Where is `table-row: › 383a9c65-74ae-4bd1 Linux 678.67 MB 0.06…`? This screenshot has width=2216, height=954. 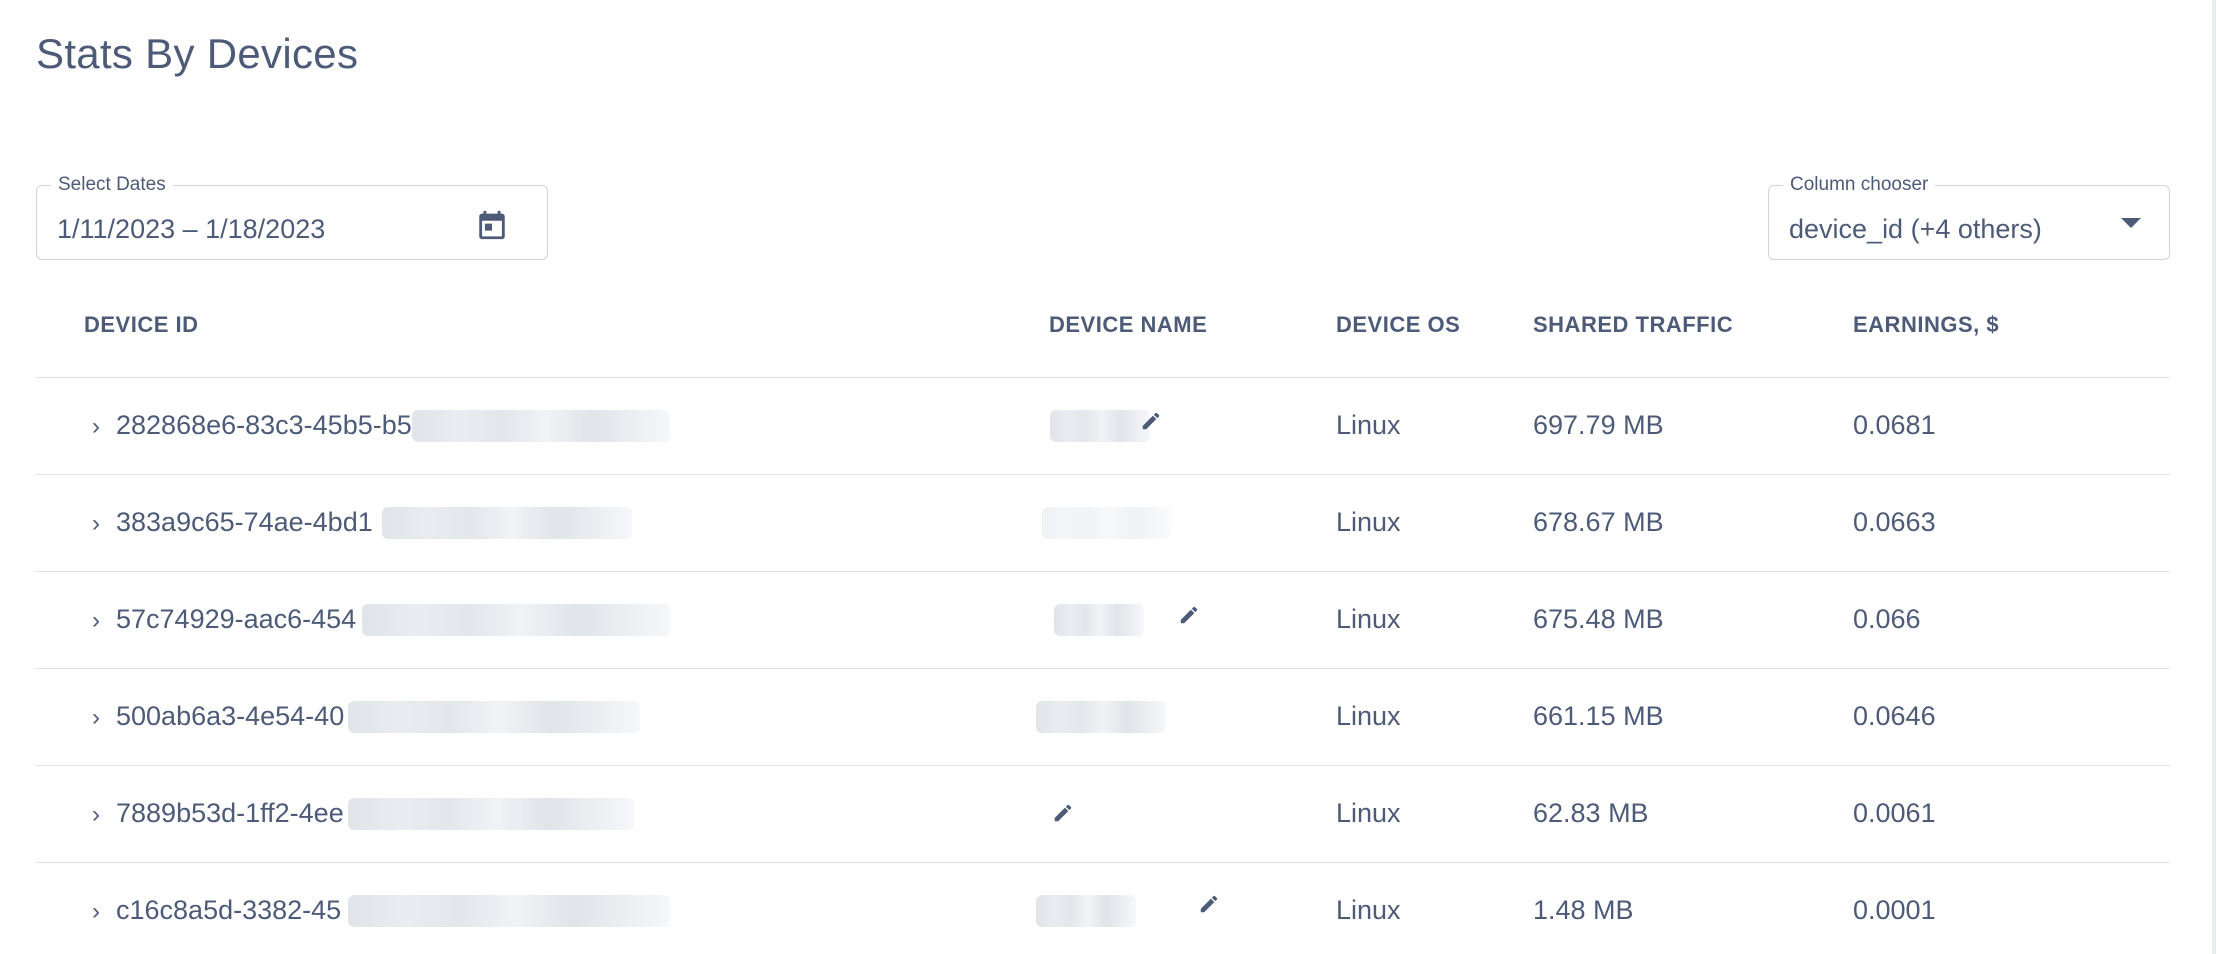
table-row: › 383a9c65-74ae-4bd1 Linux 678.67 MB 0.06… is located at coordinates (1103, 523).